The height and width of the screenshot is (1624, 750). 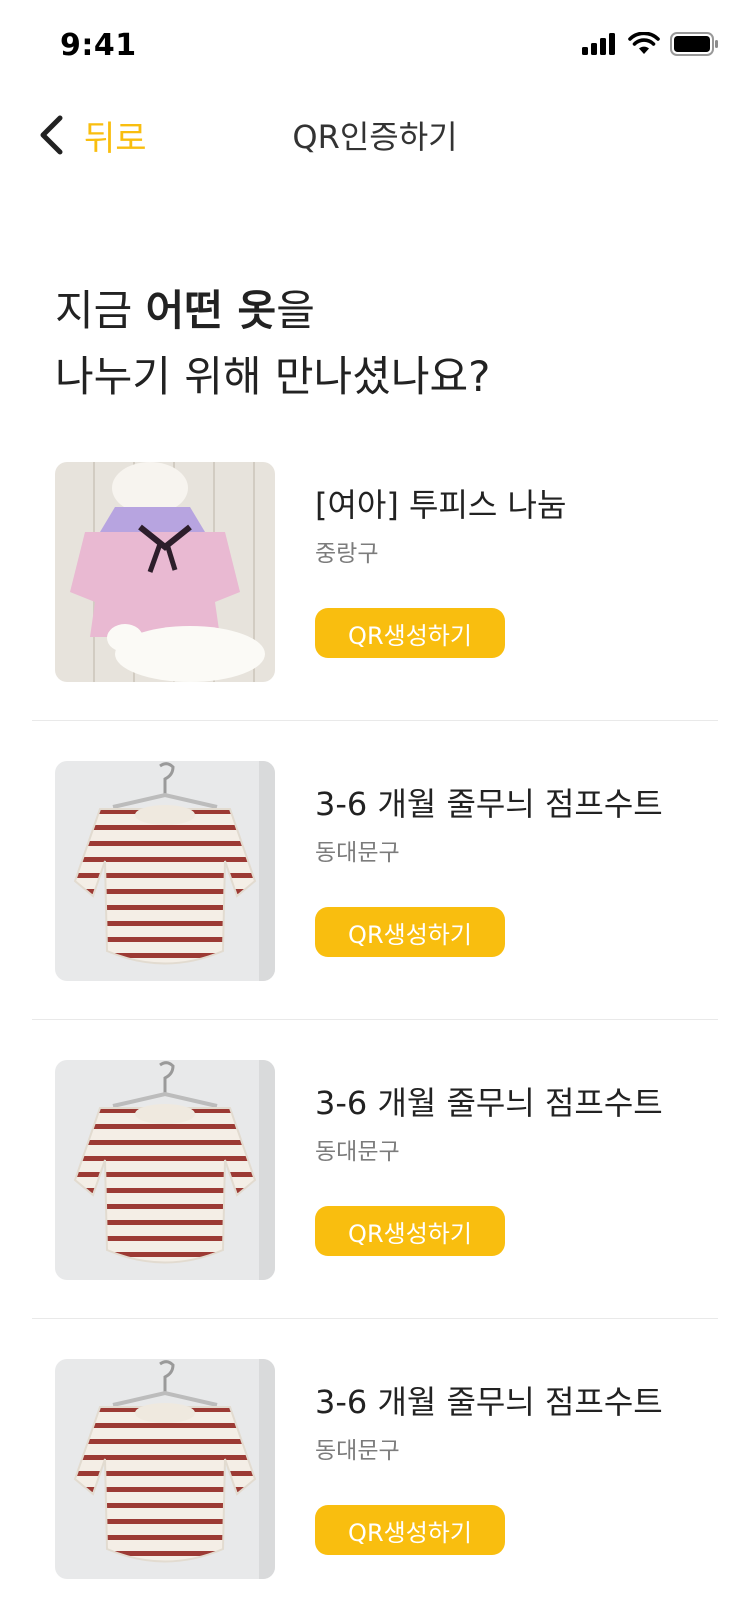 I want to click on battery-icon, so click(x=694, y=44).